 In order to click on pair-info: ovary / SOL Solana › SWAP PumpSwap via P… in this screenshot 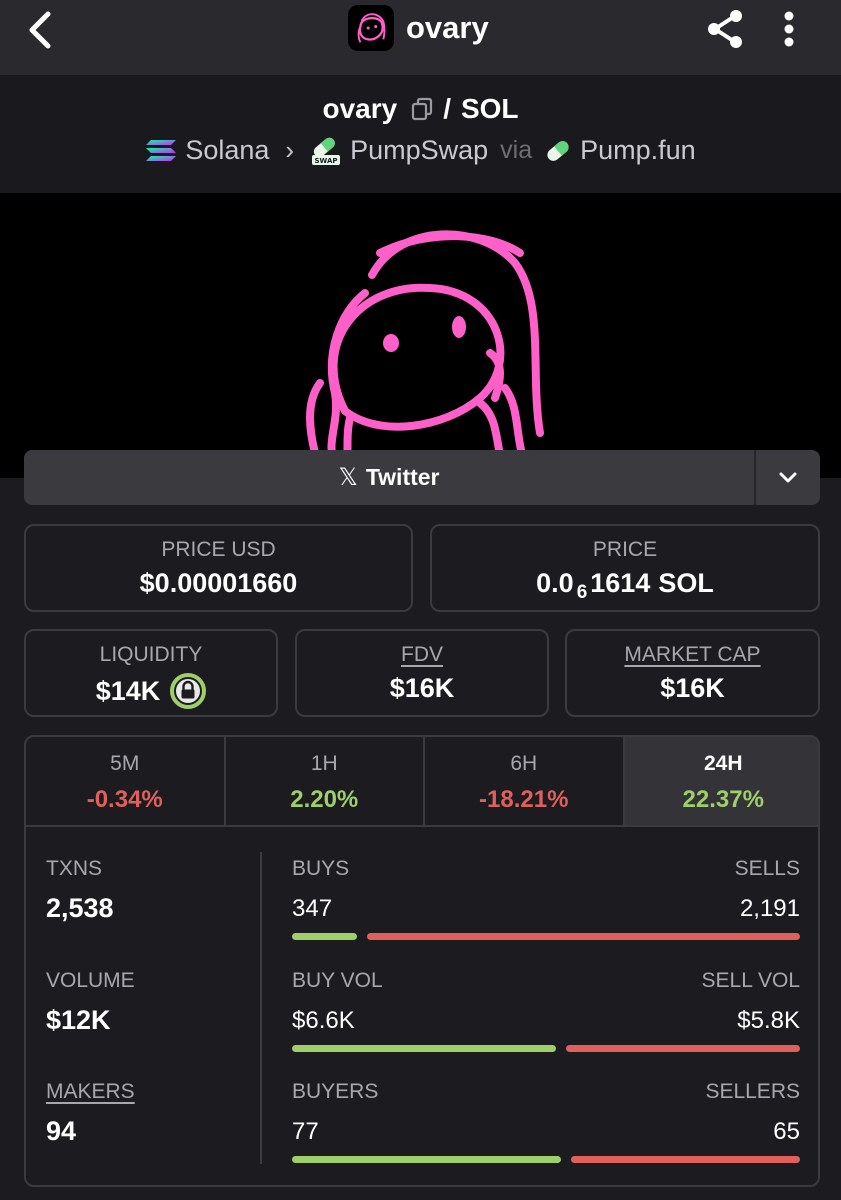, I will do `click(420, 134)`.